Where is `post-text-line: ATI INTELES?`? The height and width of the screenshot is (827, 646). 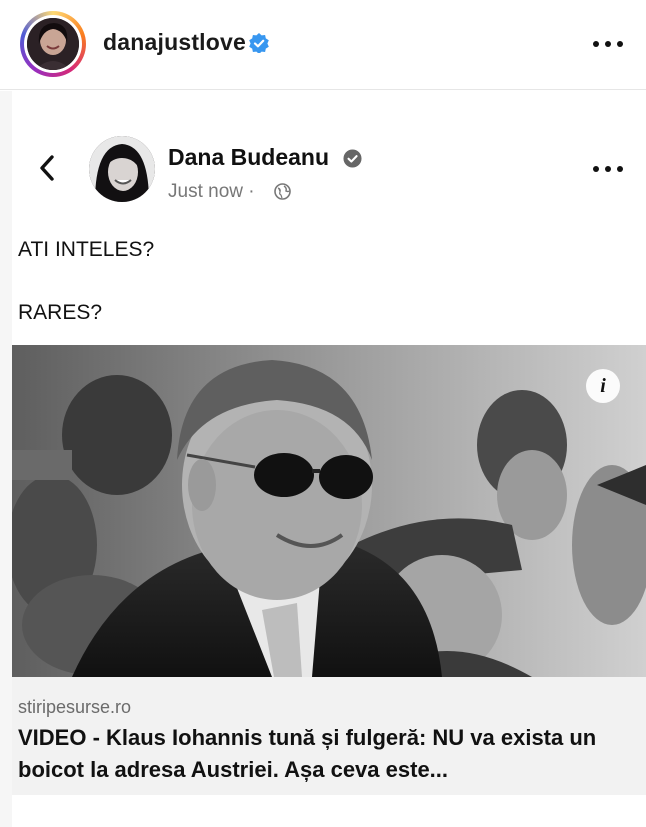
post-text-line: ATI INTELES? is located at coordinates (86, 249).